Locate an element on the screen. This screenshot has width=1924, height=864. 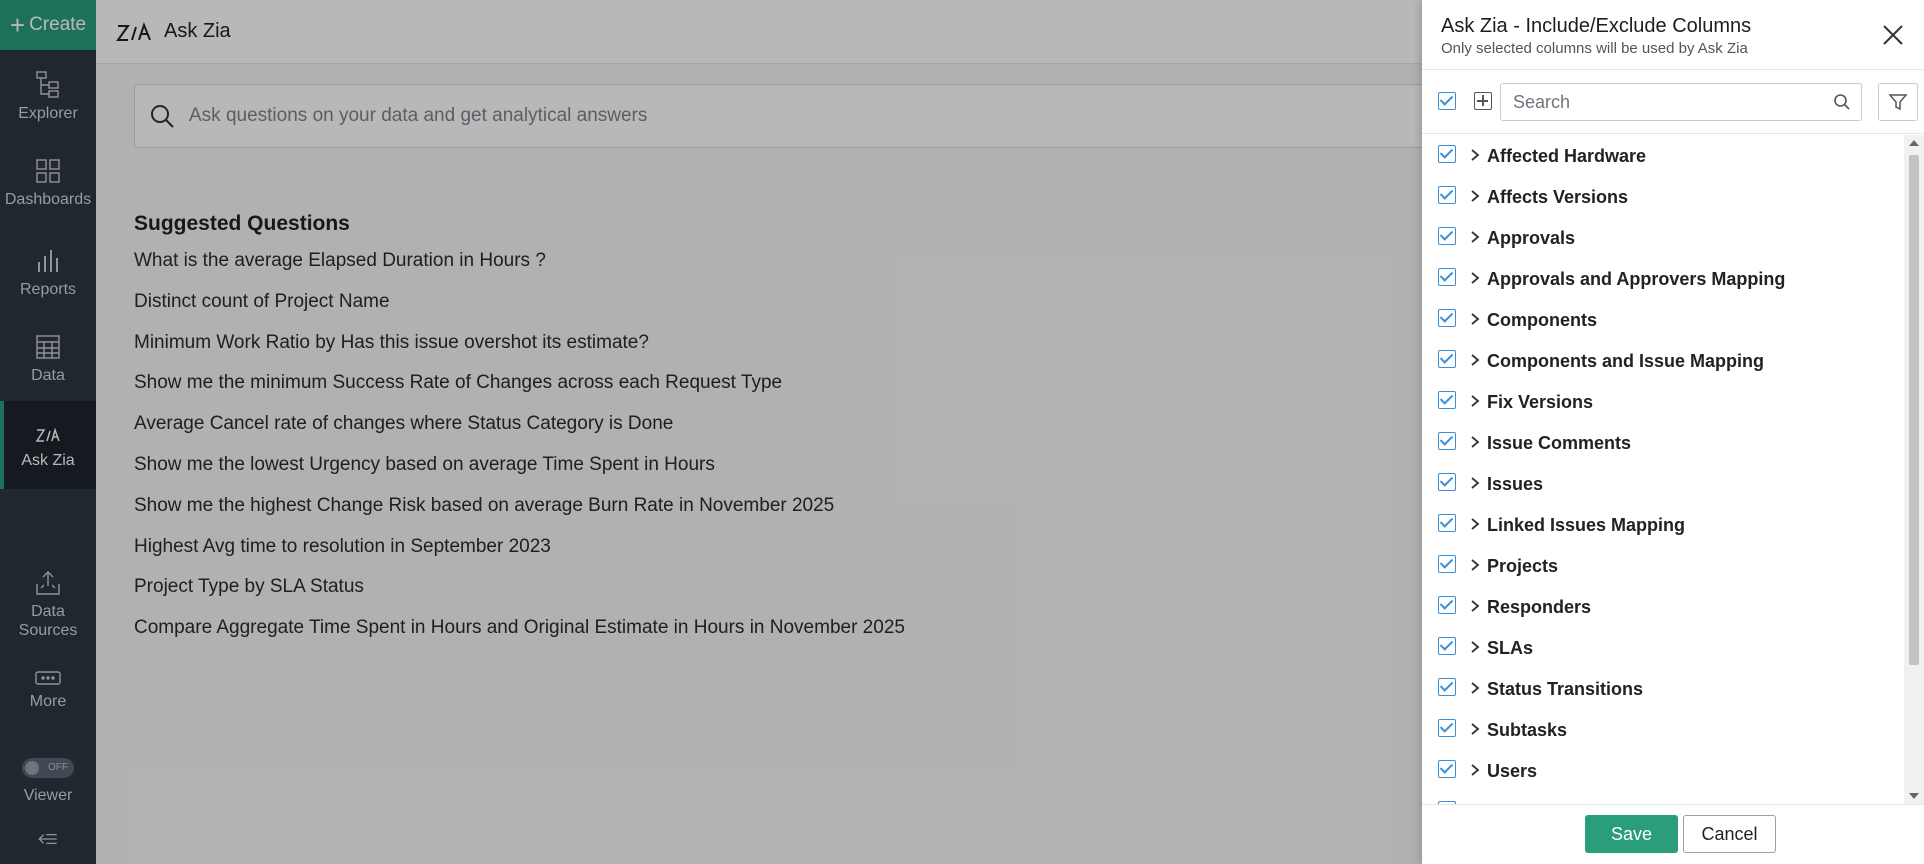
scrollbar-thumb is located at coordinates (1914, 410).